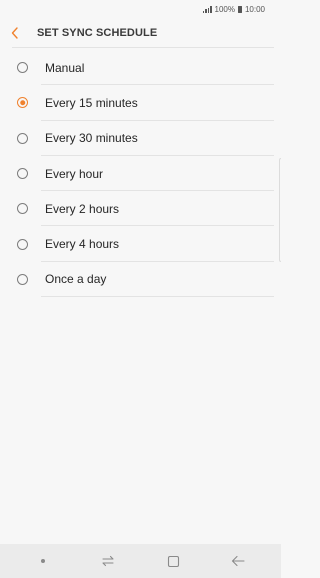 The height and width of the screenshot is (578, 320). I want to click on clock: 10:00, so click(254, 9).